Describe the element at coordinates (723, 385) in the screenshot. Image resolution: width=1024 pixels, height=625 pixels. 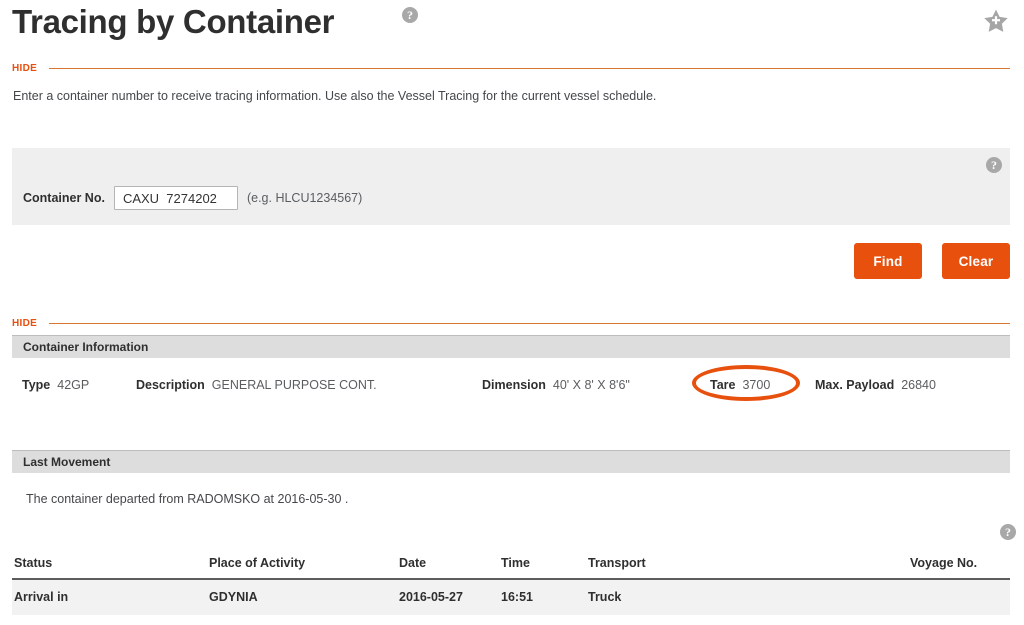
I see `container-tare-label: Tare` at that location.